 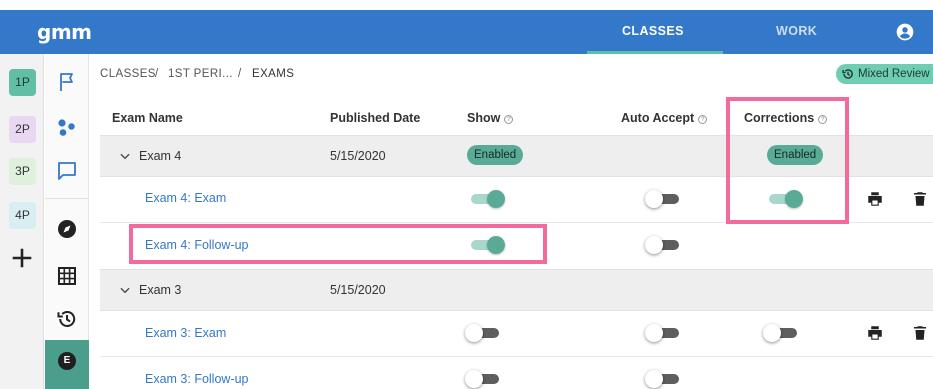 I want to click on sidebar-item-exams: E, so click(x=67, y=364).